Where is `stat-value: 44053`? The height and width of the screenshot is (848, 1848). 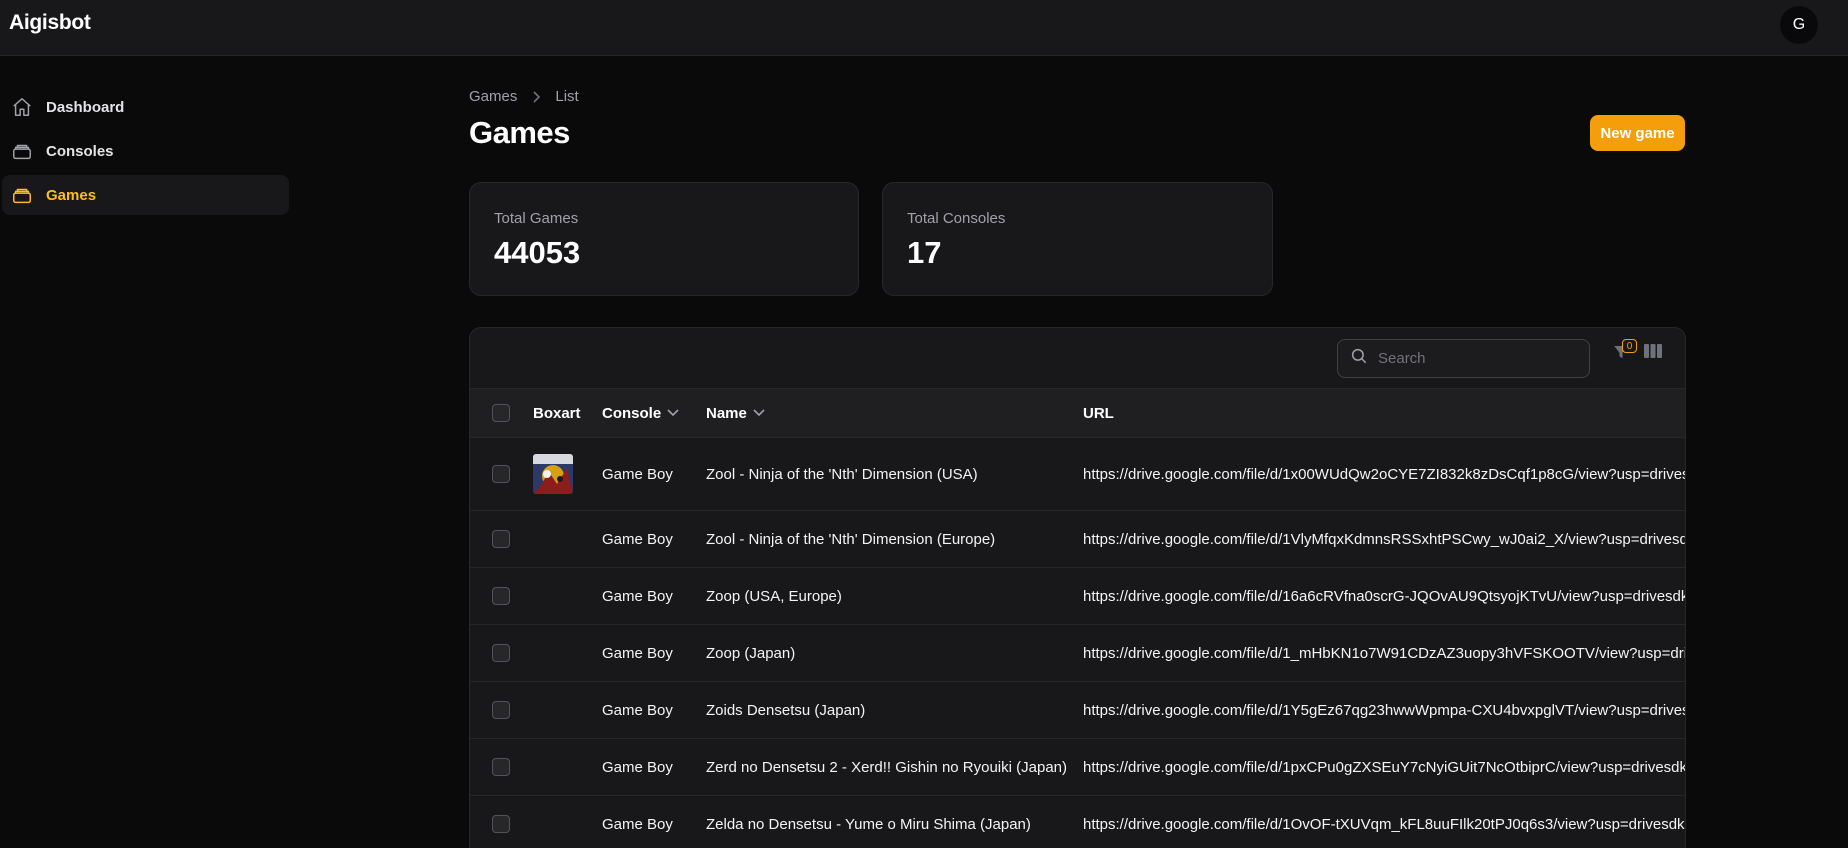
stat-value: 44053 is located at coordinates (537, 252).